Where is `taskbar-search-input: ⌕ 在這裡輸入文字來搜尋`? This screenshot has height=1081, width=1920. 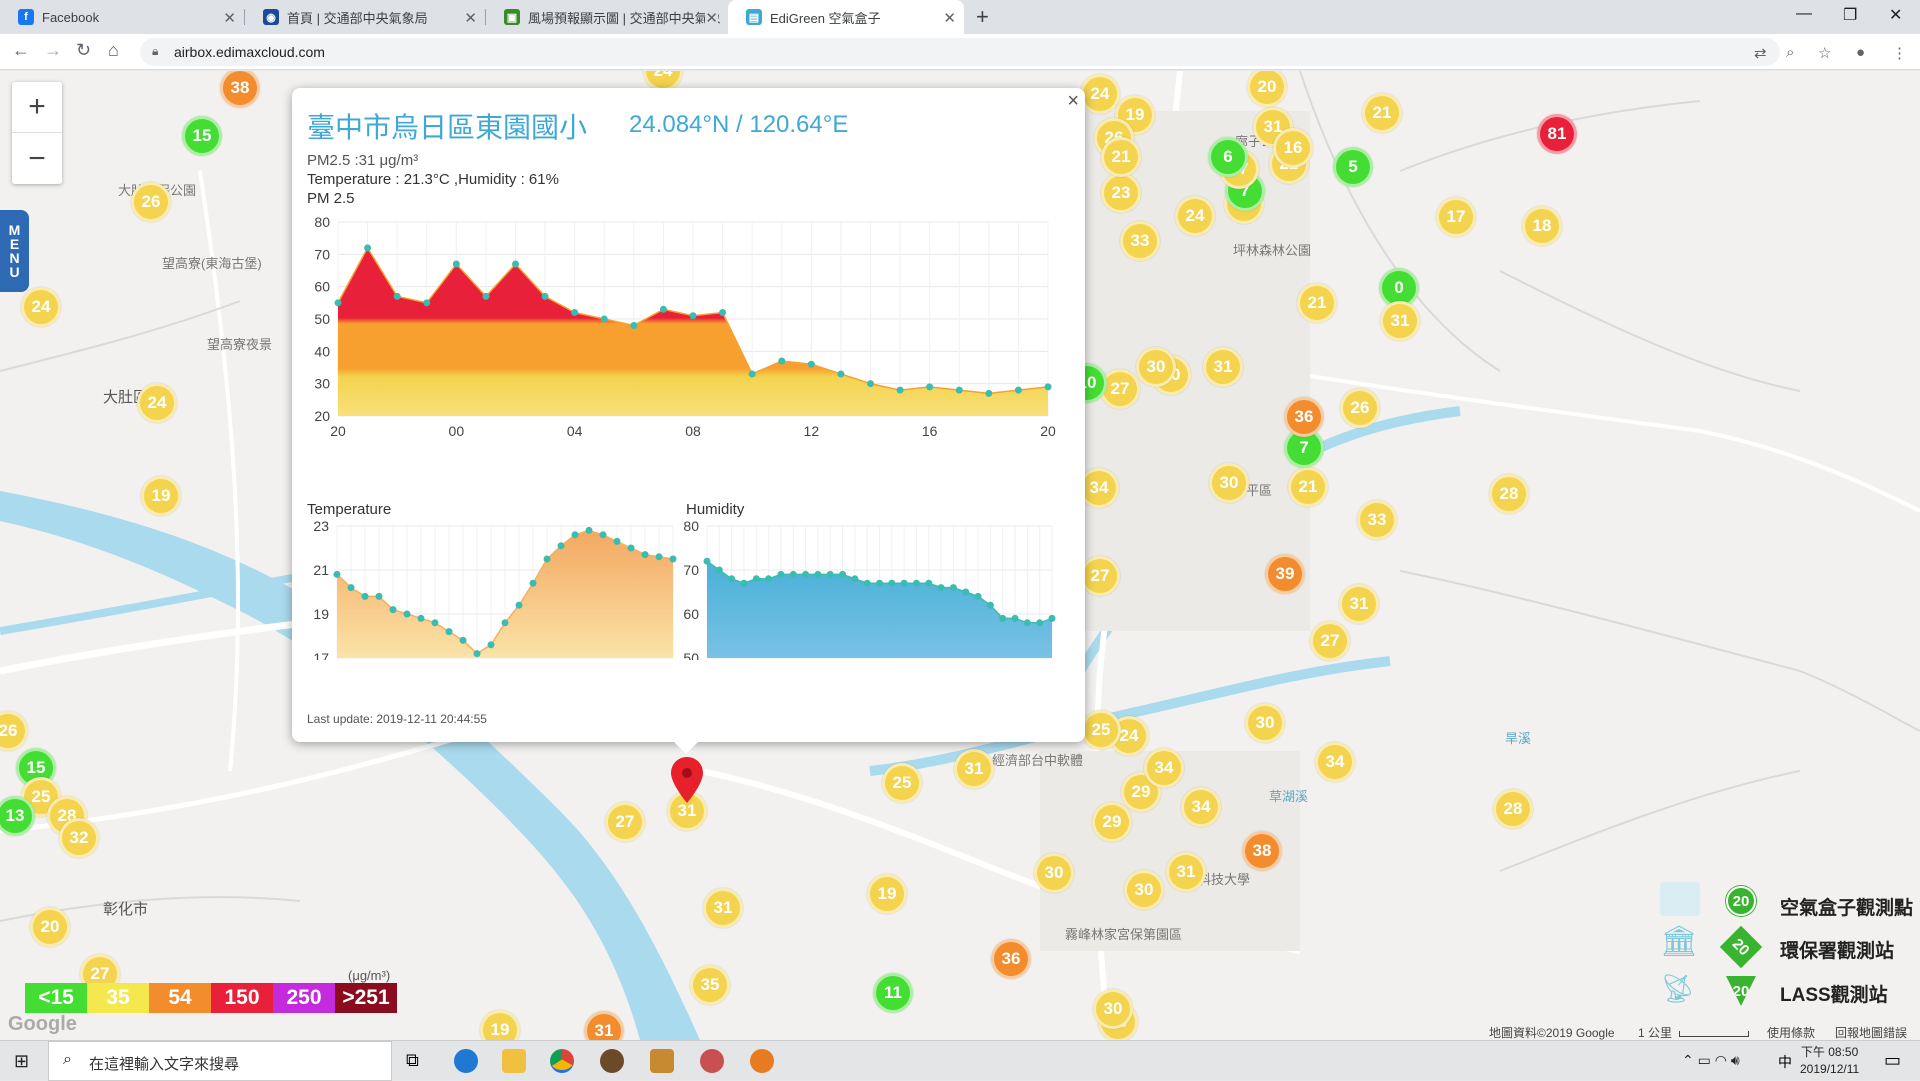
taskbar-search-input: ⌕ 在這裡輸入文字來搜尋 is located at coordinates (220, 1061).